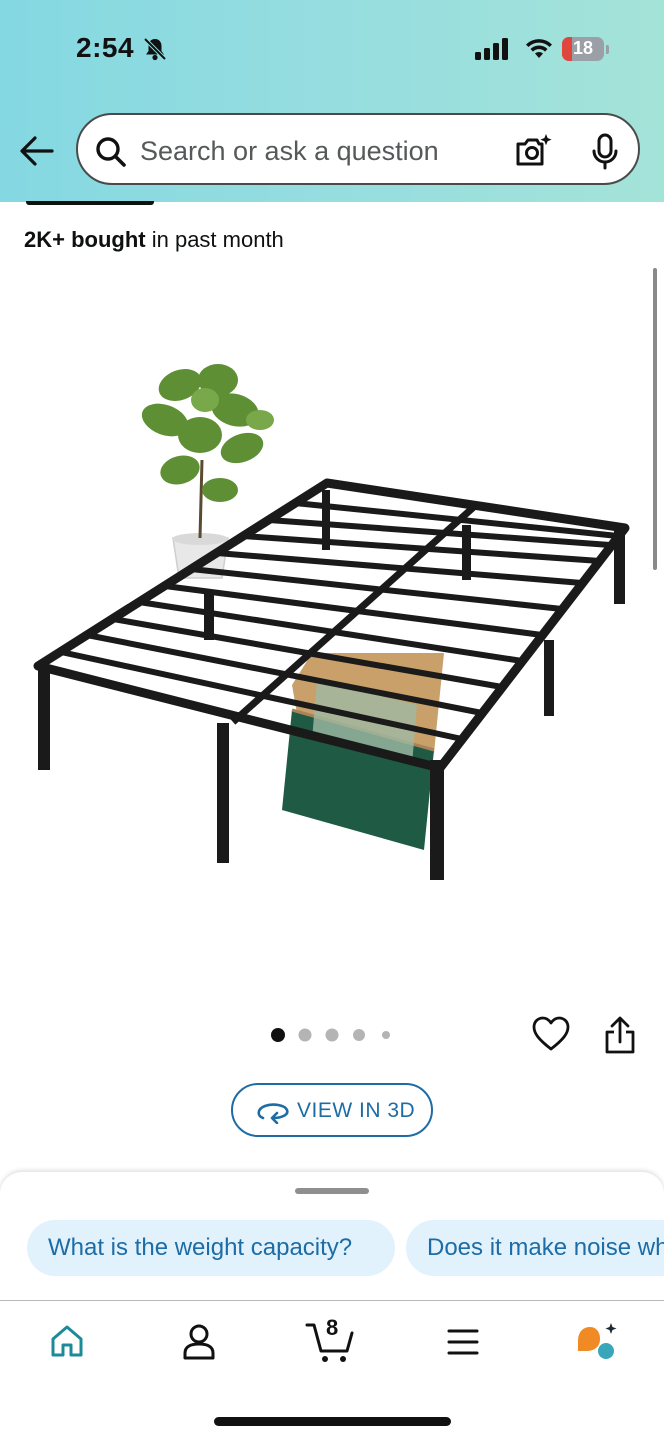  Describe the element at coordinates (37, 151) in the screenshot. I see `back-arrow-icon` at that location.